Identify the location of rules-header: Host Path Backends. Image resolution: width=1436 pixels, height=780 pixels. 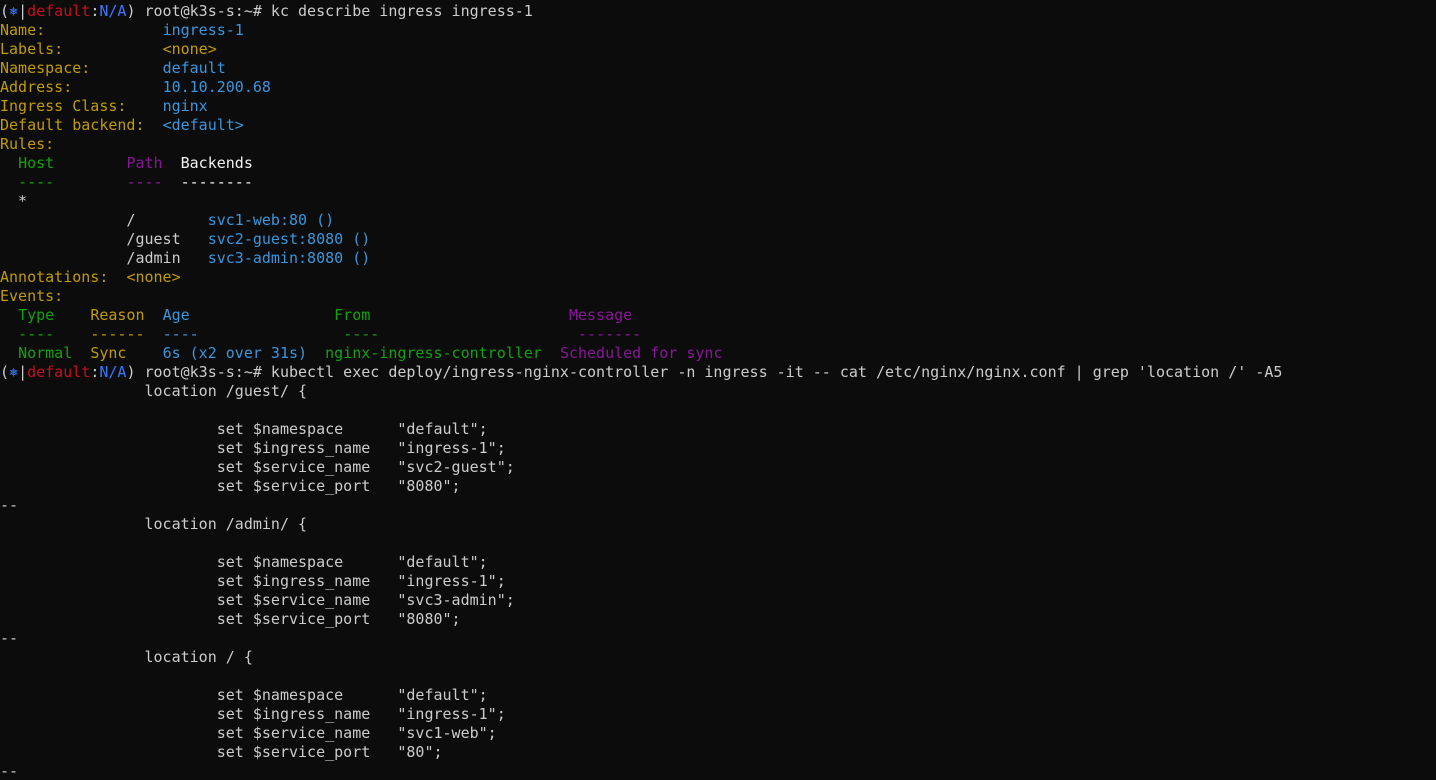
(718, 163).